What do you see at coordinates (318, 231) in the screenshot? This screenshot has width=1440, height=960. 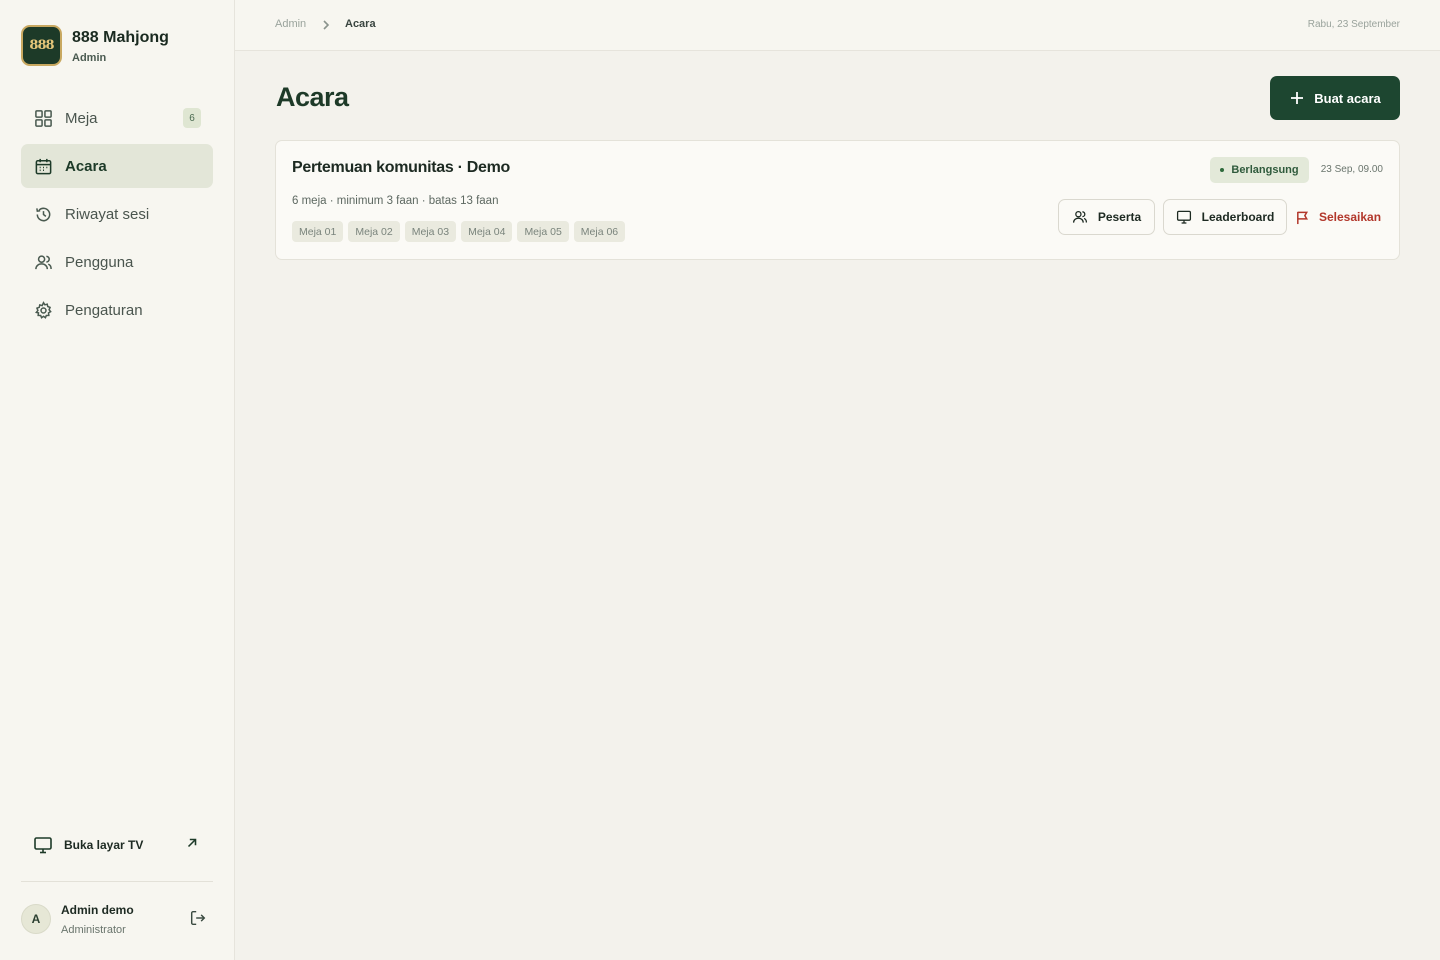 I see `table-chip: Meja 01` at bounding box center [318, 231].